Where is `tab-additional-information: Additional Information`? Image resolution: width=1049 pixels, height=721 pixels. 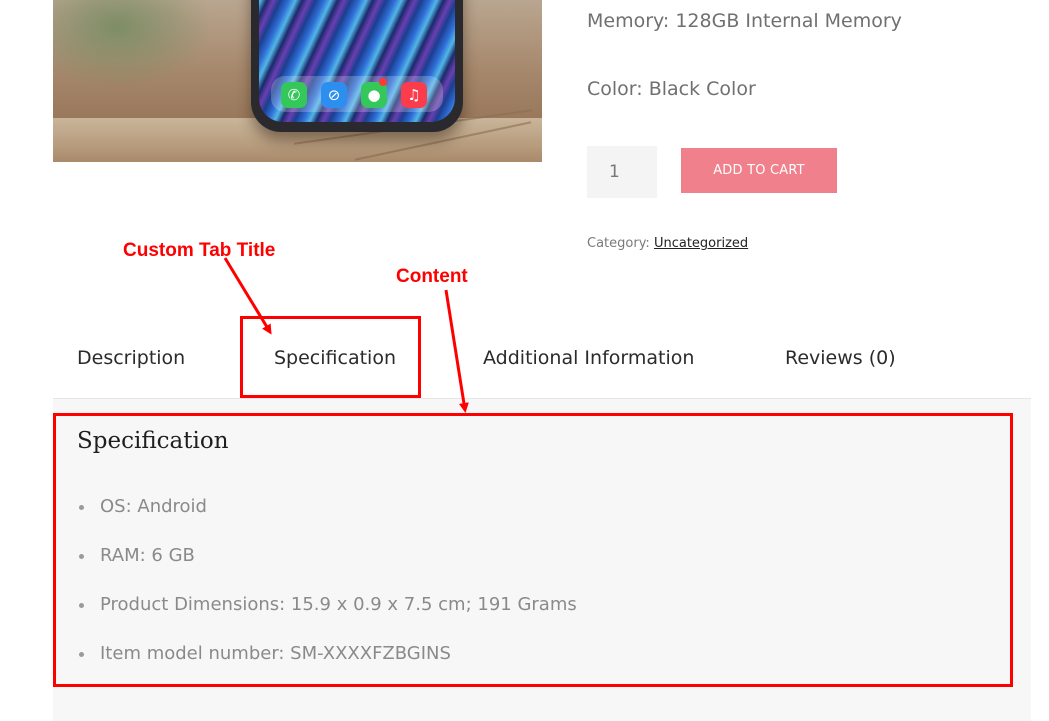
tab-additional-information: Additional Information is located at coordinates (588, 358).